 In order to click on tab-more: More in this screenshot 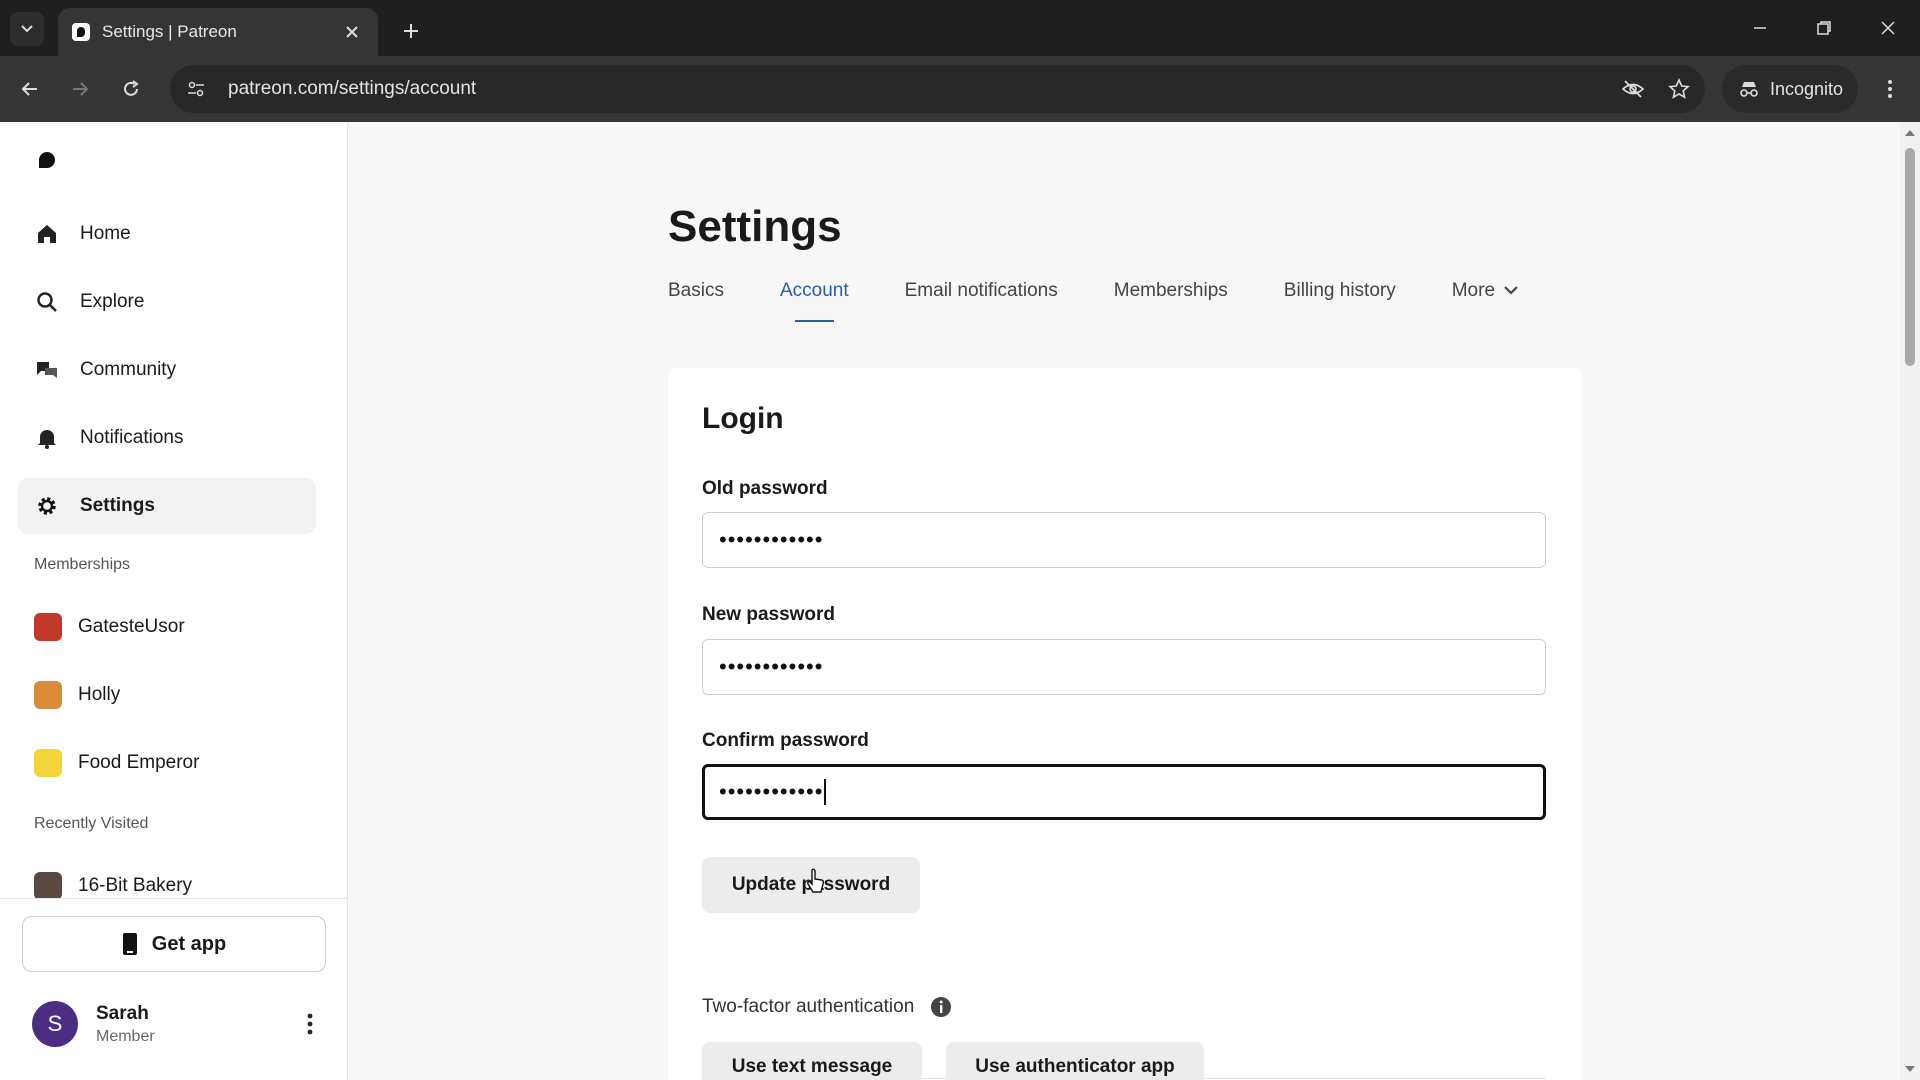, I will do `click(1485, 300)`.